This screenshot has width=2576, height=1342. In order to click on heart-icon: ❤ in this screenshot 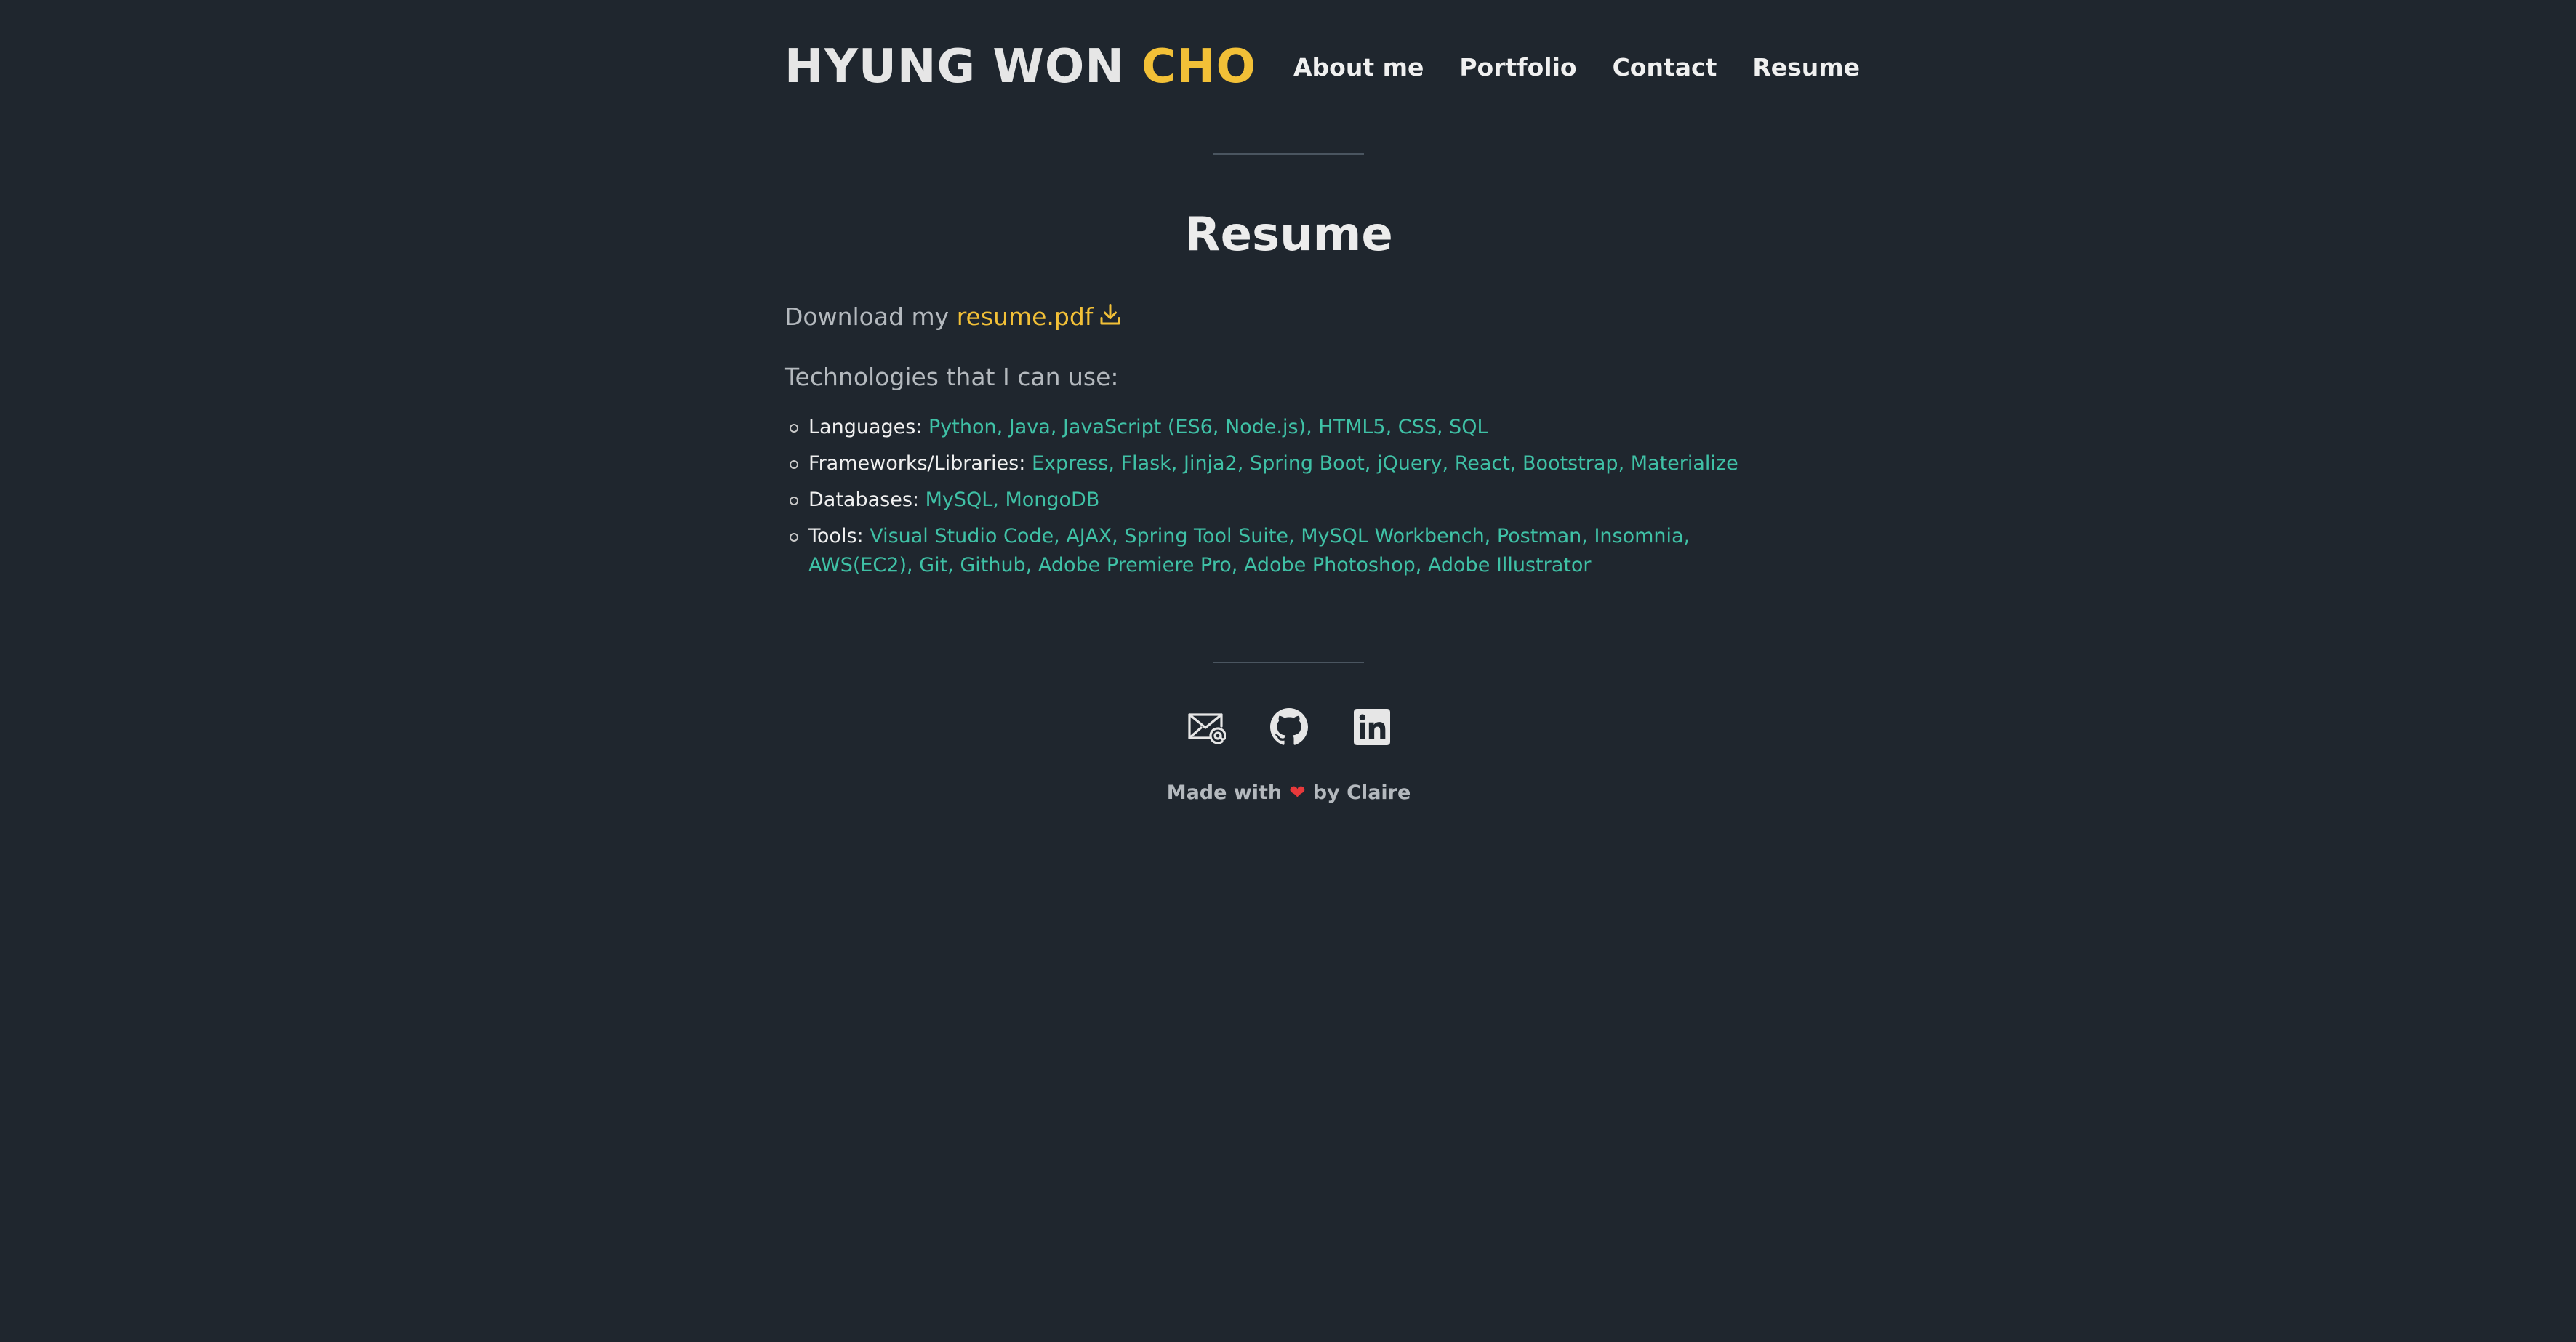, I will do `click(1297, 793)`.